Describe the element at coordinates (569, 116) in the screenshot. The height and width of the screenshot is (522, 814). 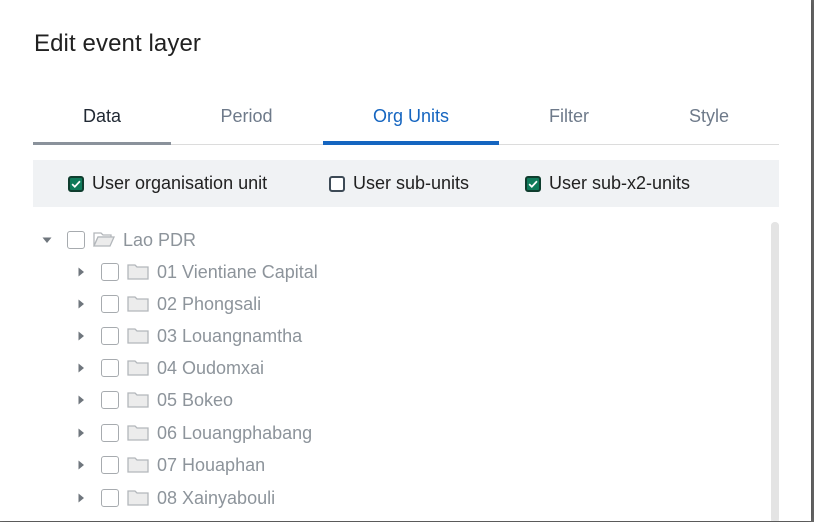
I see `tab-filter: Filter` at that location.